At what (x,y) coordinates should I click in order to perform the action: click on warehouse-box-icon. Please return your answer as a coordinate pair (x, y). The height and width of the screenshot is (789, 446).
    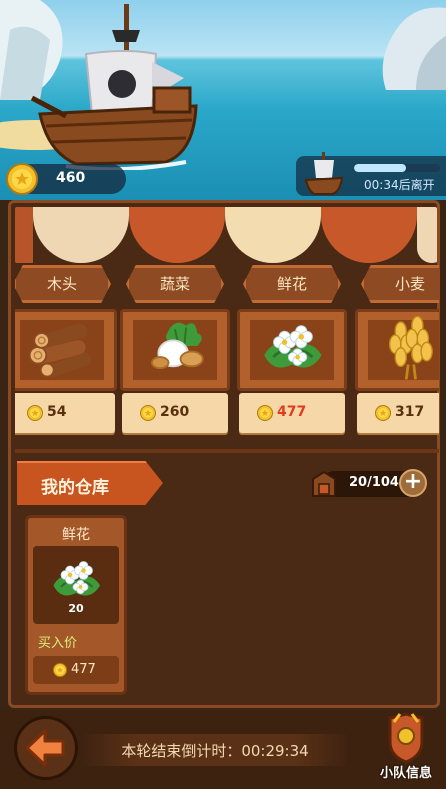
    Looking at the image, I should click on (324, 483).